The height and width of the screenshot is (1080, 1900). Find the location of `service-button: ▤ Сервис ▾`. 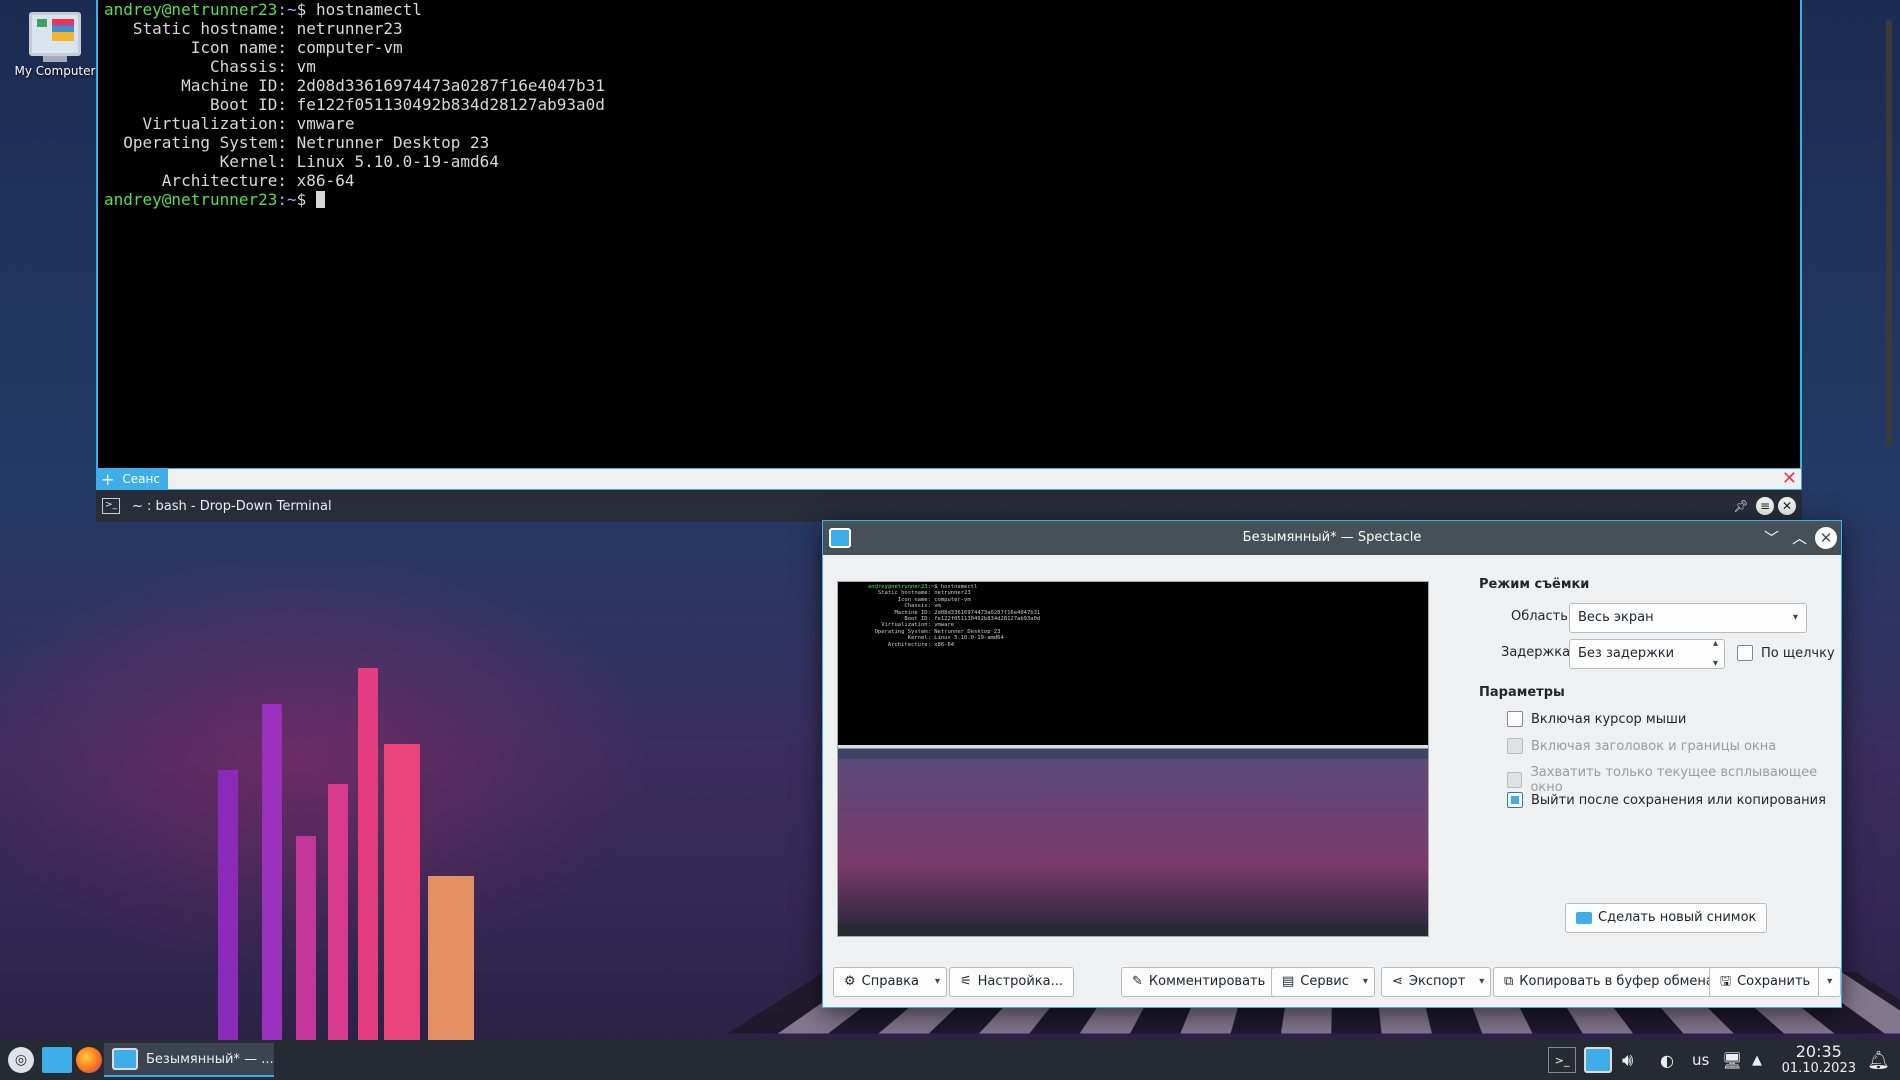

service-button: ▤ Сервис ▾ is located at coordinates (1323, 982).